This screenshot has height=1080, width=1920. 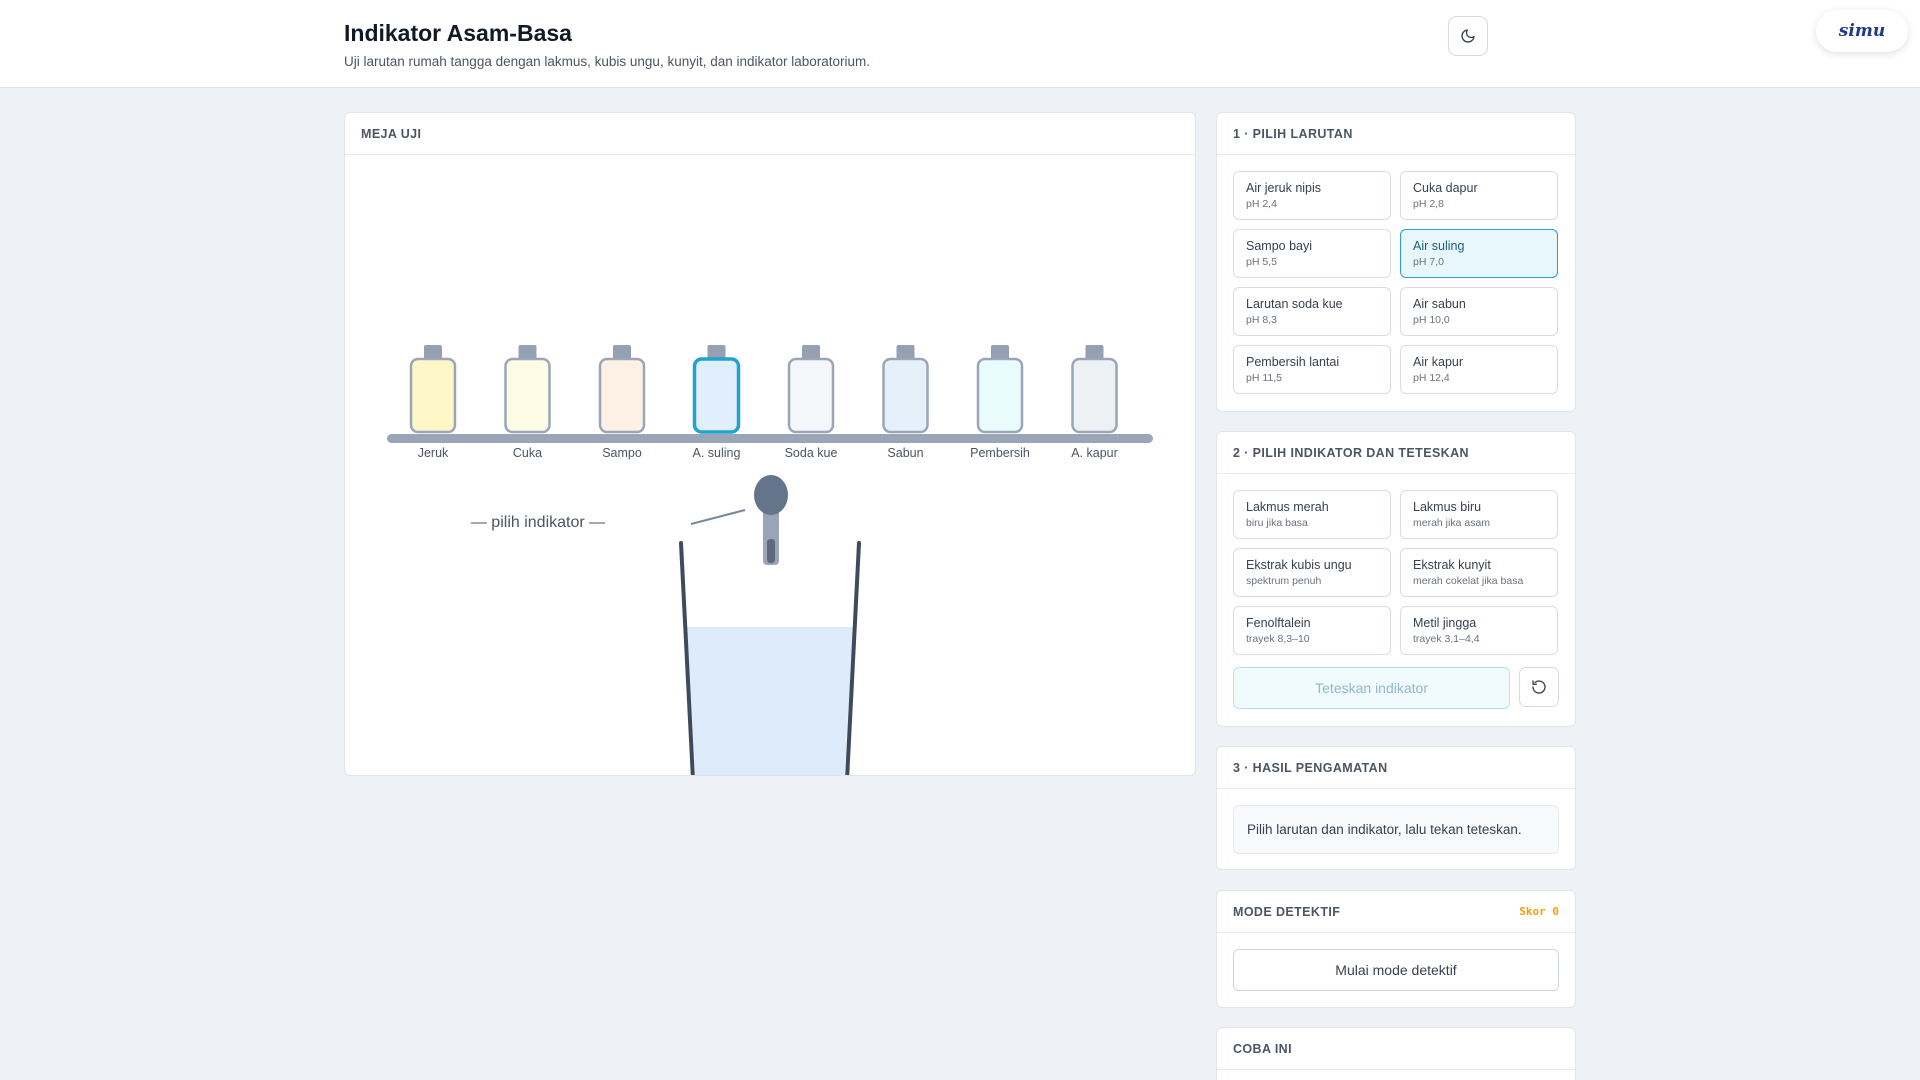 I want to click on solution-option: Air jeruk nipis pH 2,4, so click(x=1312, y=195).